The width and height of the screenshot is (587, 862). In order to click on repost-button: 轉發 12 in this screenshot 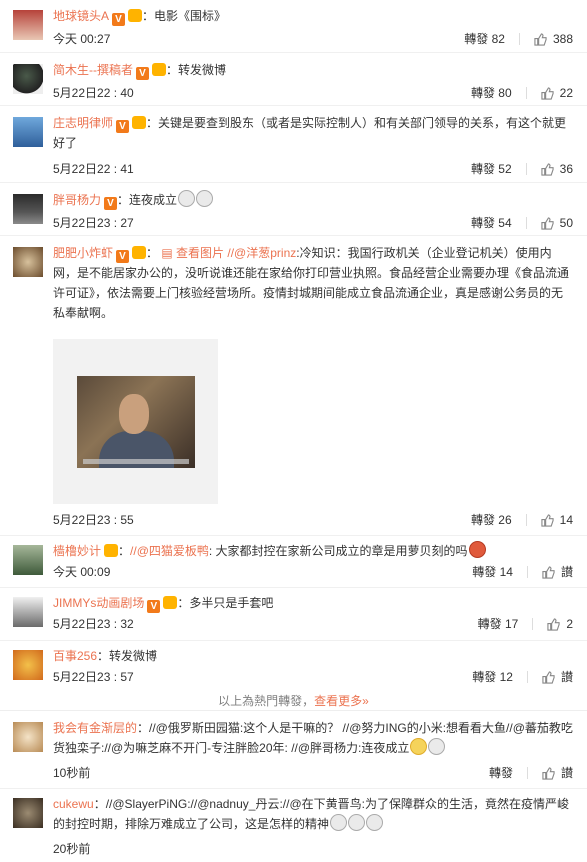, I will do `click(492, 677)`.